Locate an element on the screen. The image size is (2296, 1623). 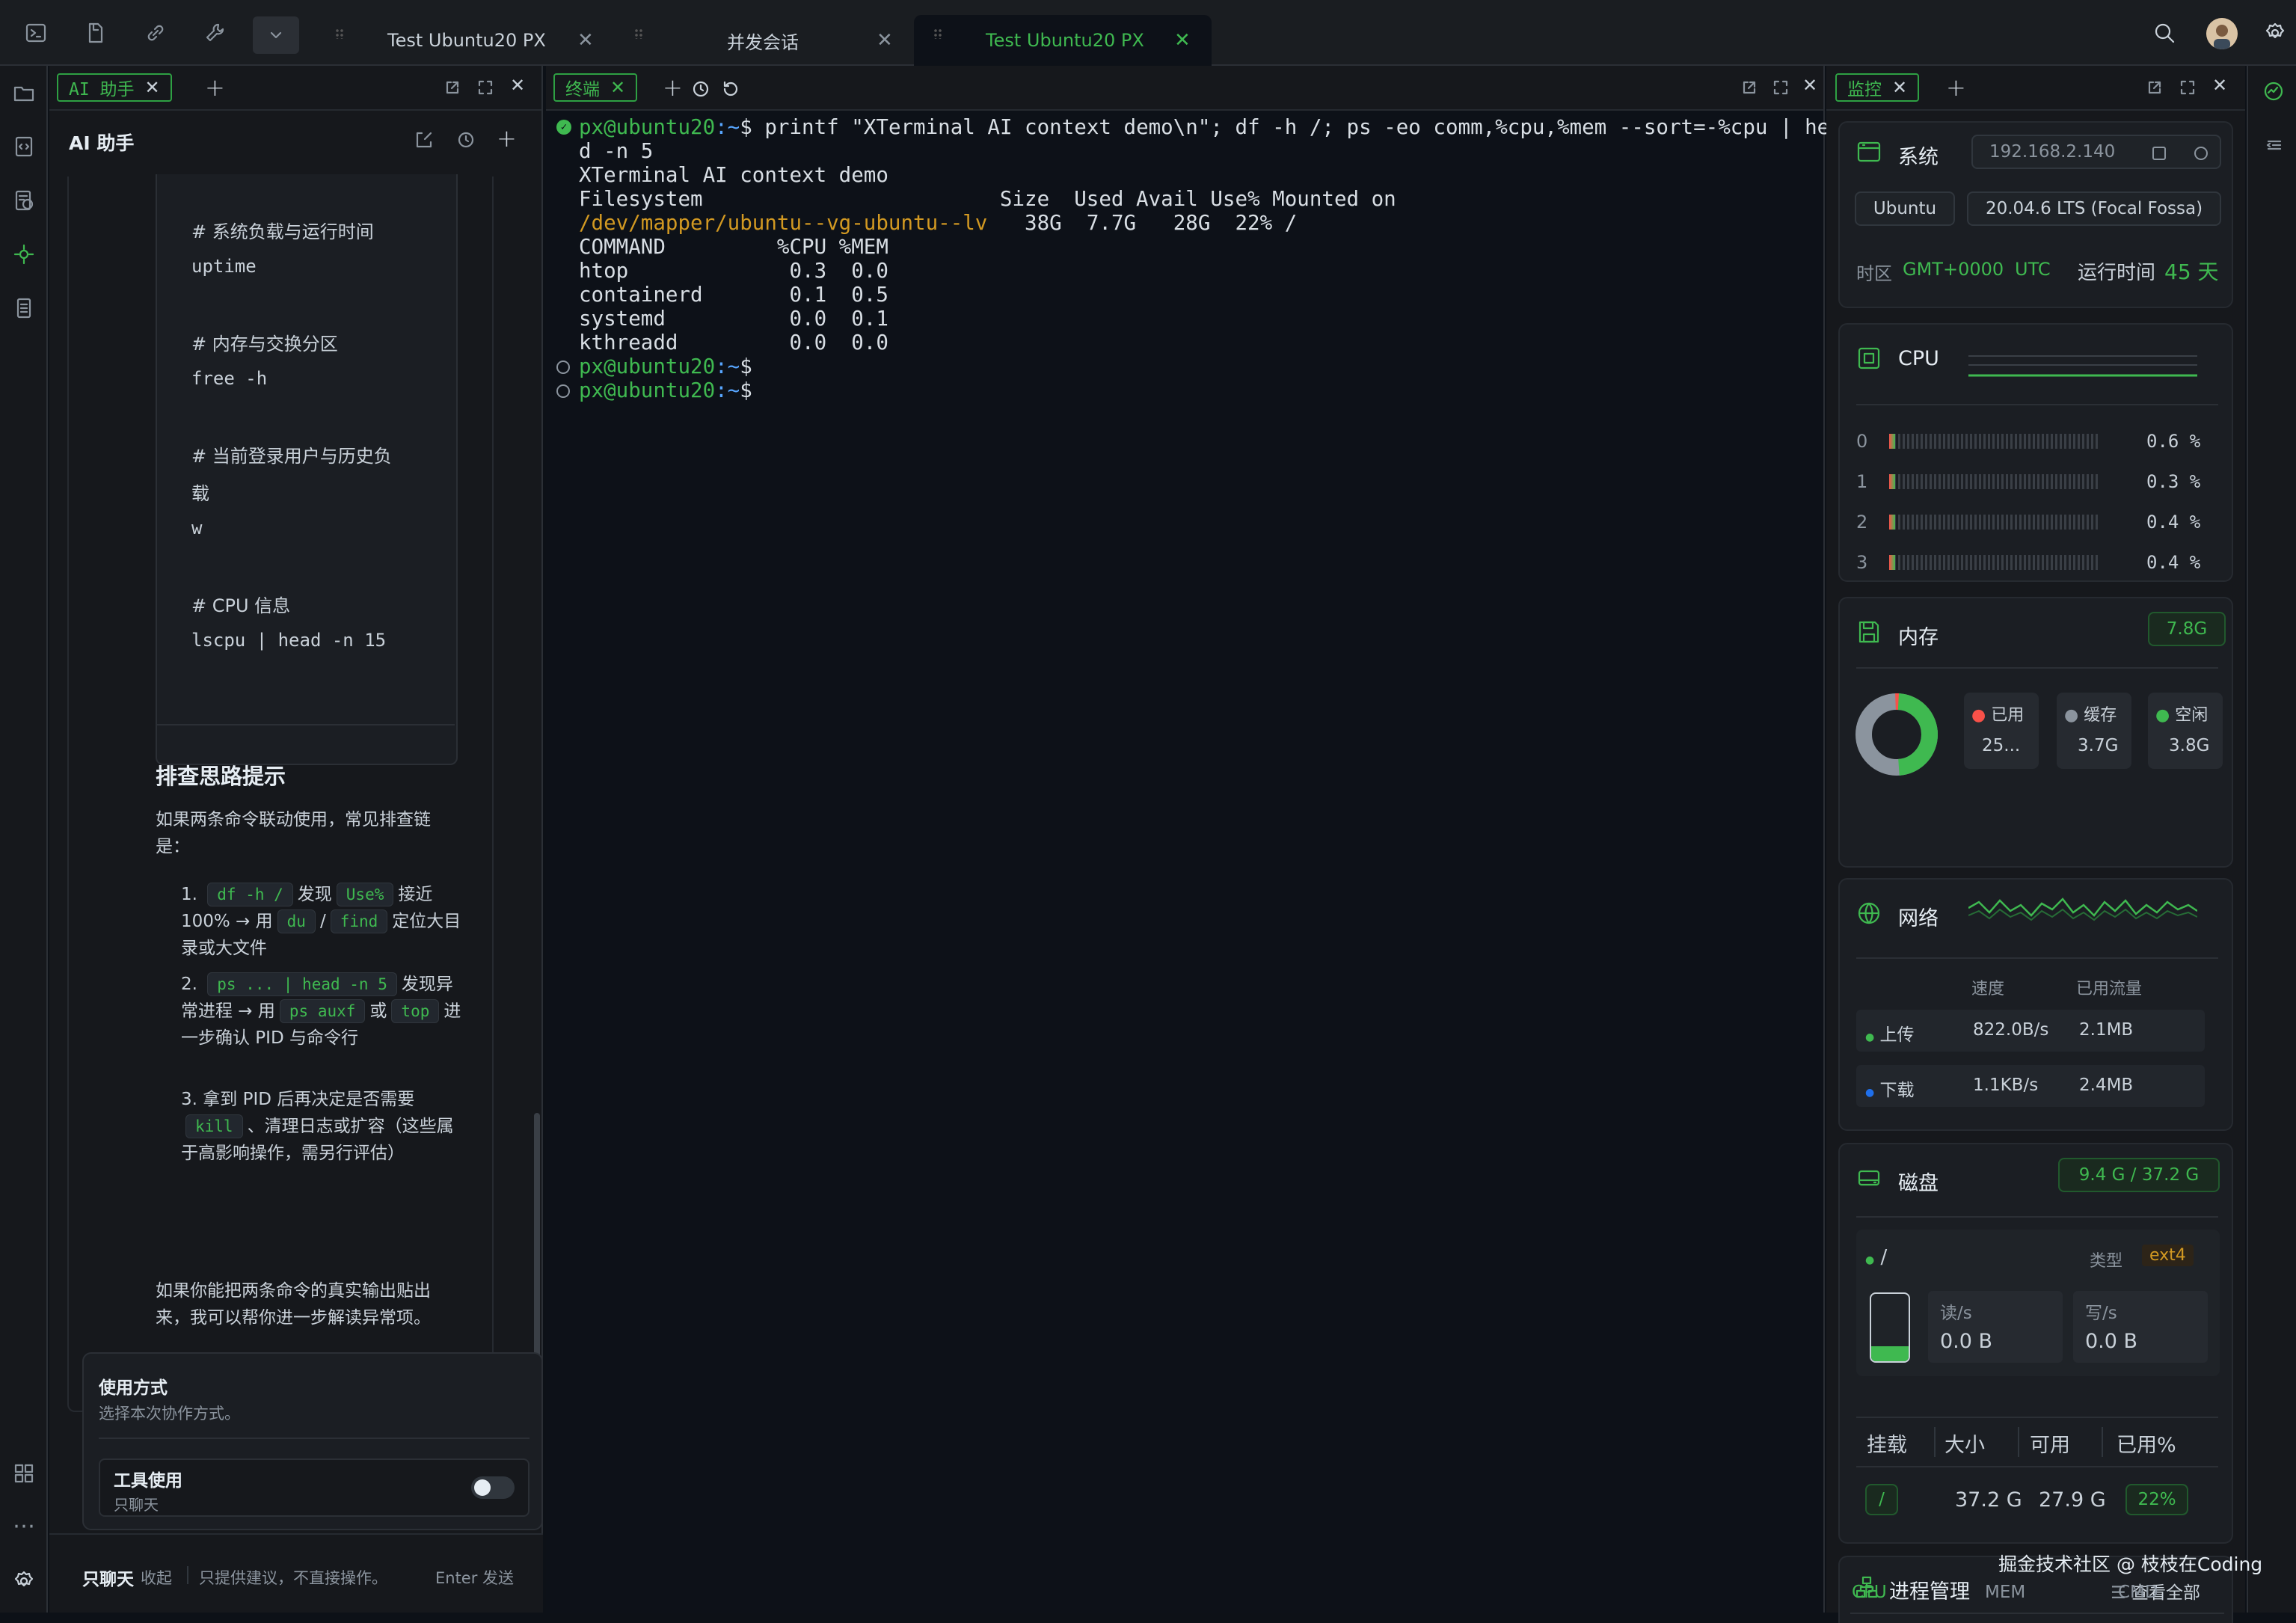
list-icon is located at coordinates (24, 308).